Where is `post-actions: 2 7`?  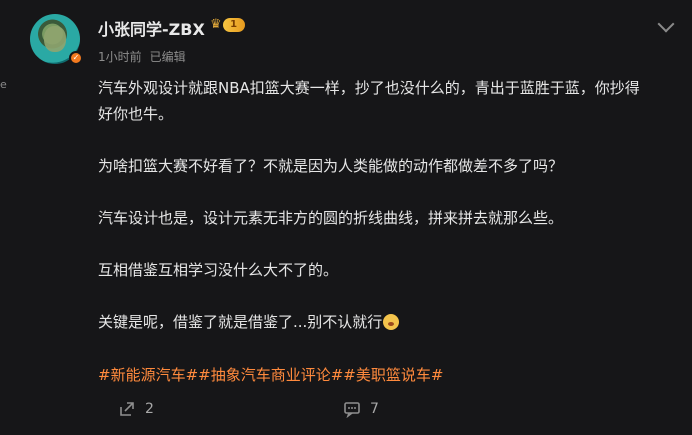 post-actions: 2 7 is located at coordinates (346, 412).